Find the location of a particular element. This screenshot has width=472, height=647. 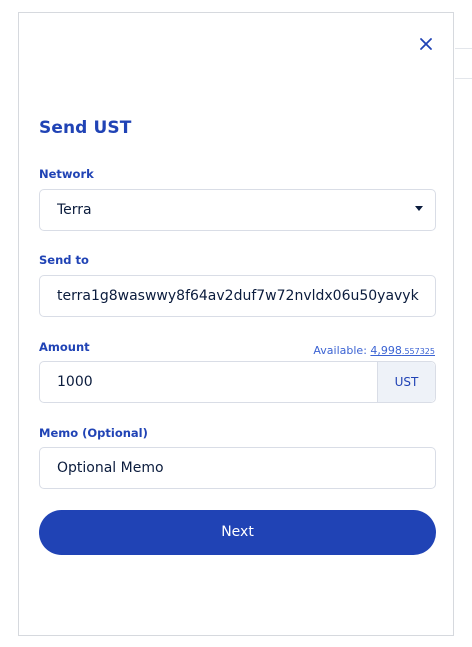

available-amount-main: 4,998 is located at coordinates (386, 350).